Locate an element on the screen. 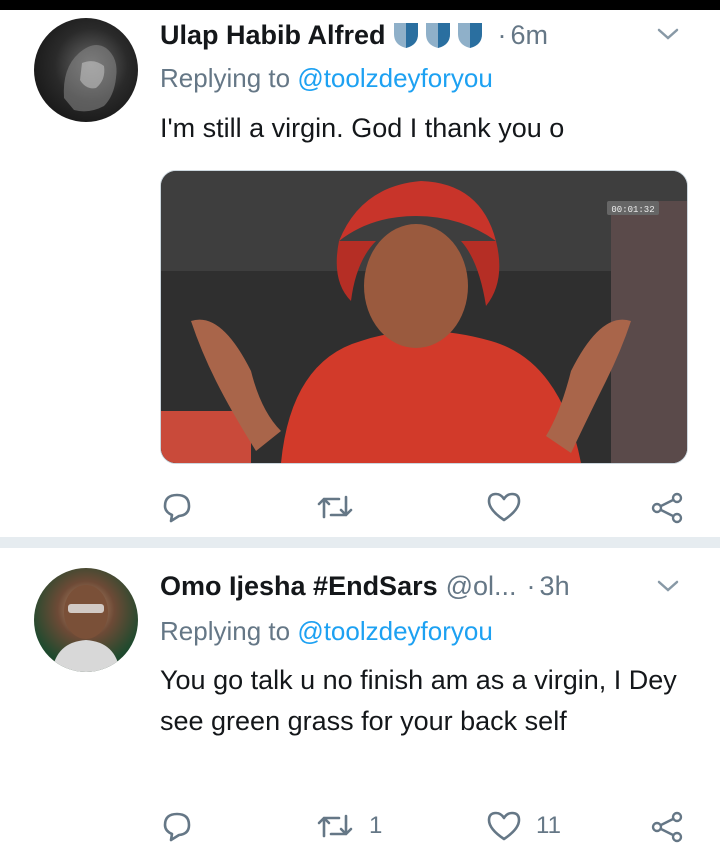 The image size is (720, 857). tweet-header: Omo Ijesha #EndSars @ol... · 3h is located at coordinates (365, 586).